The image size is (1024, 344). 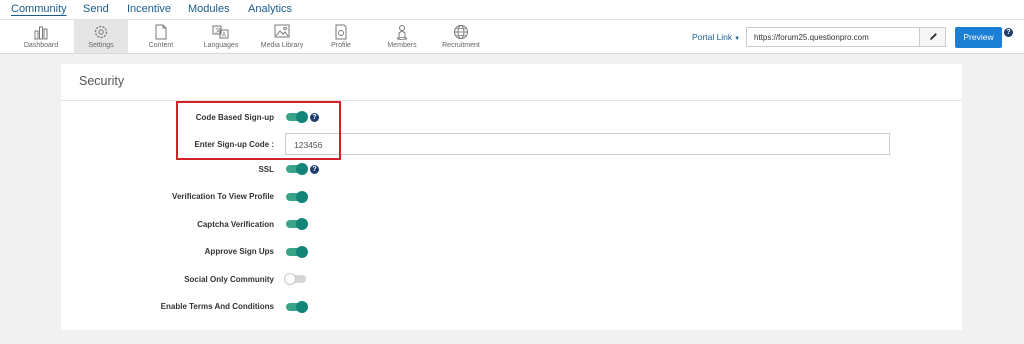 I want to click on captcha-toggle, so click(x=297, y=224).